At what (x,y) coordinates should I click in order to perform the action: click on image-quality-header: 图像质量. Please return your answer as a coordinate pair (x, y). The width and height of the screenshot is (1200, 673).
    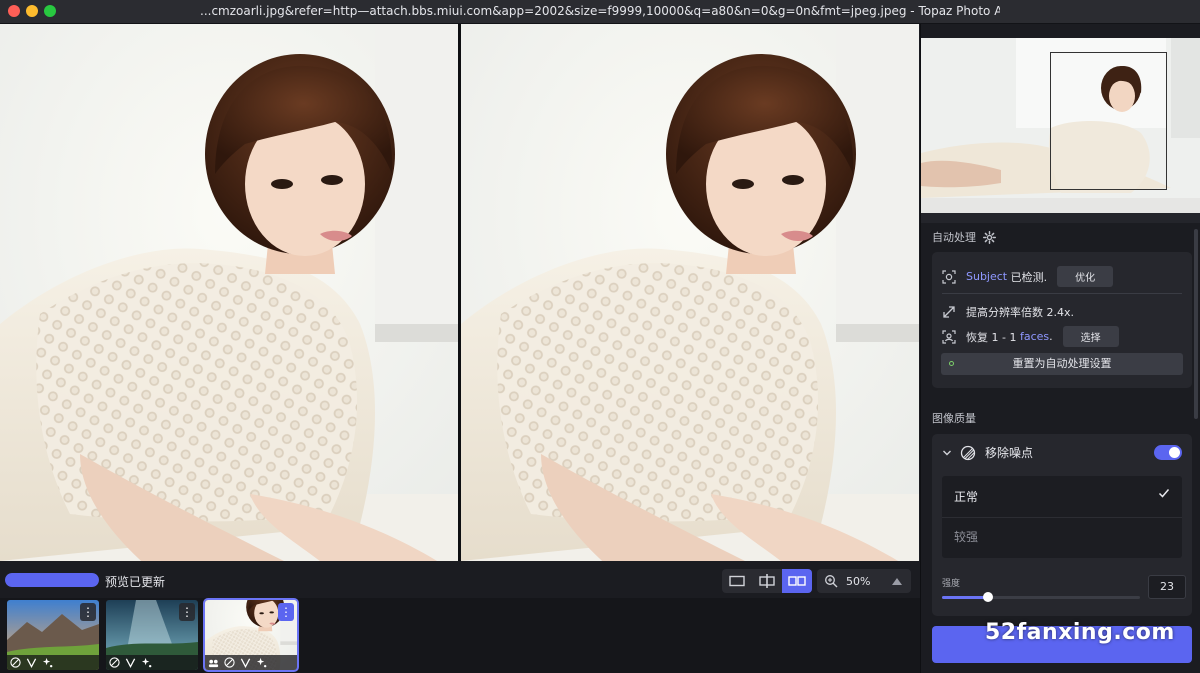
    Looking at the image, I should click on (954, 418).